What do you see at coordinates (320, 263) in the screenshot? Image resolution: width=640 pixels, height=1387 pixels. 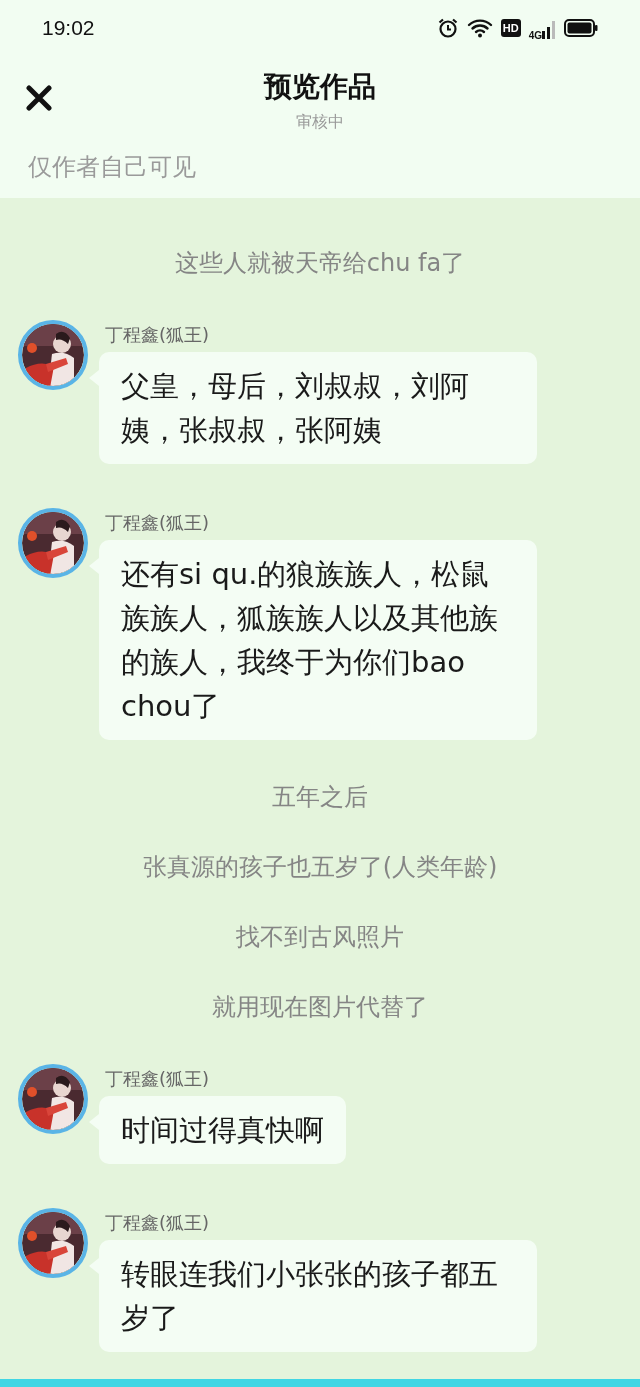 I see `narration-text: 这些人就被天帝给chu fa了` at bounding box center [320, 263].